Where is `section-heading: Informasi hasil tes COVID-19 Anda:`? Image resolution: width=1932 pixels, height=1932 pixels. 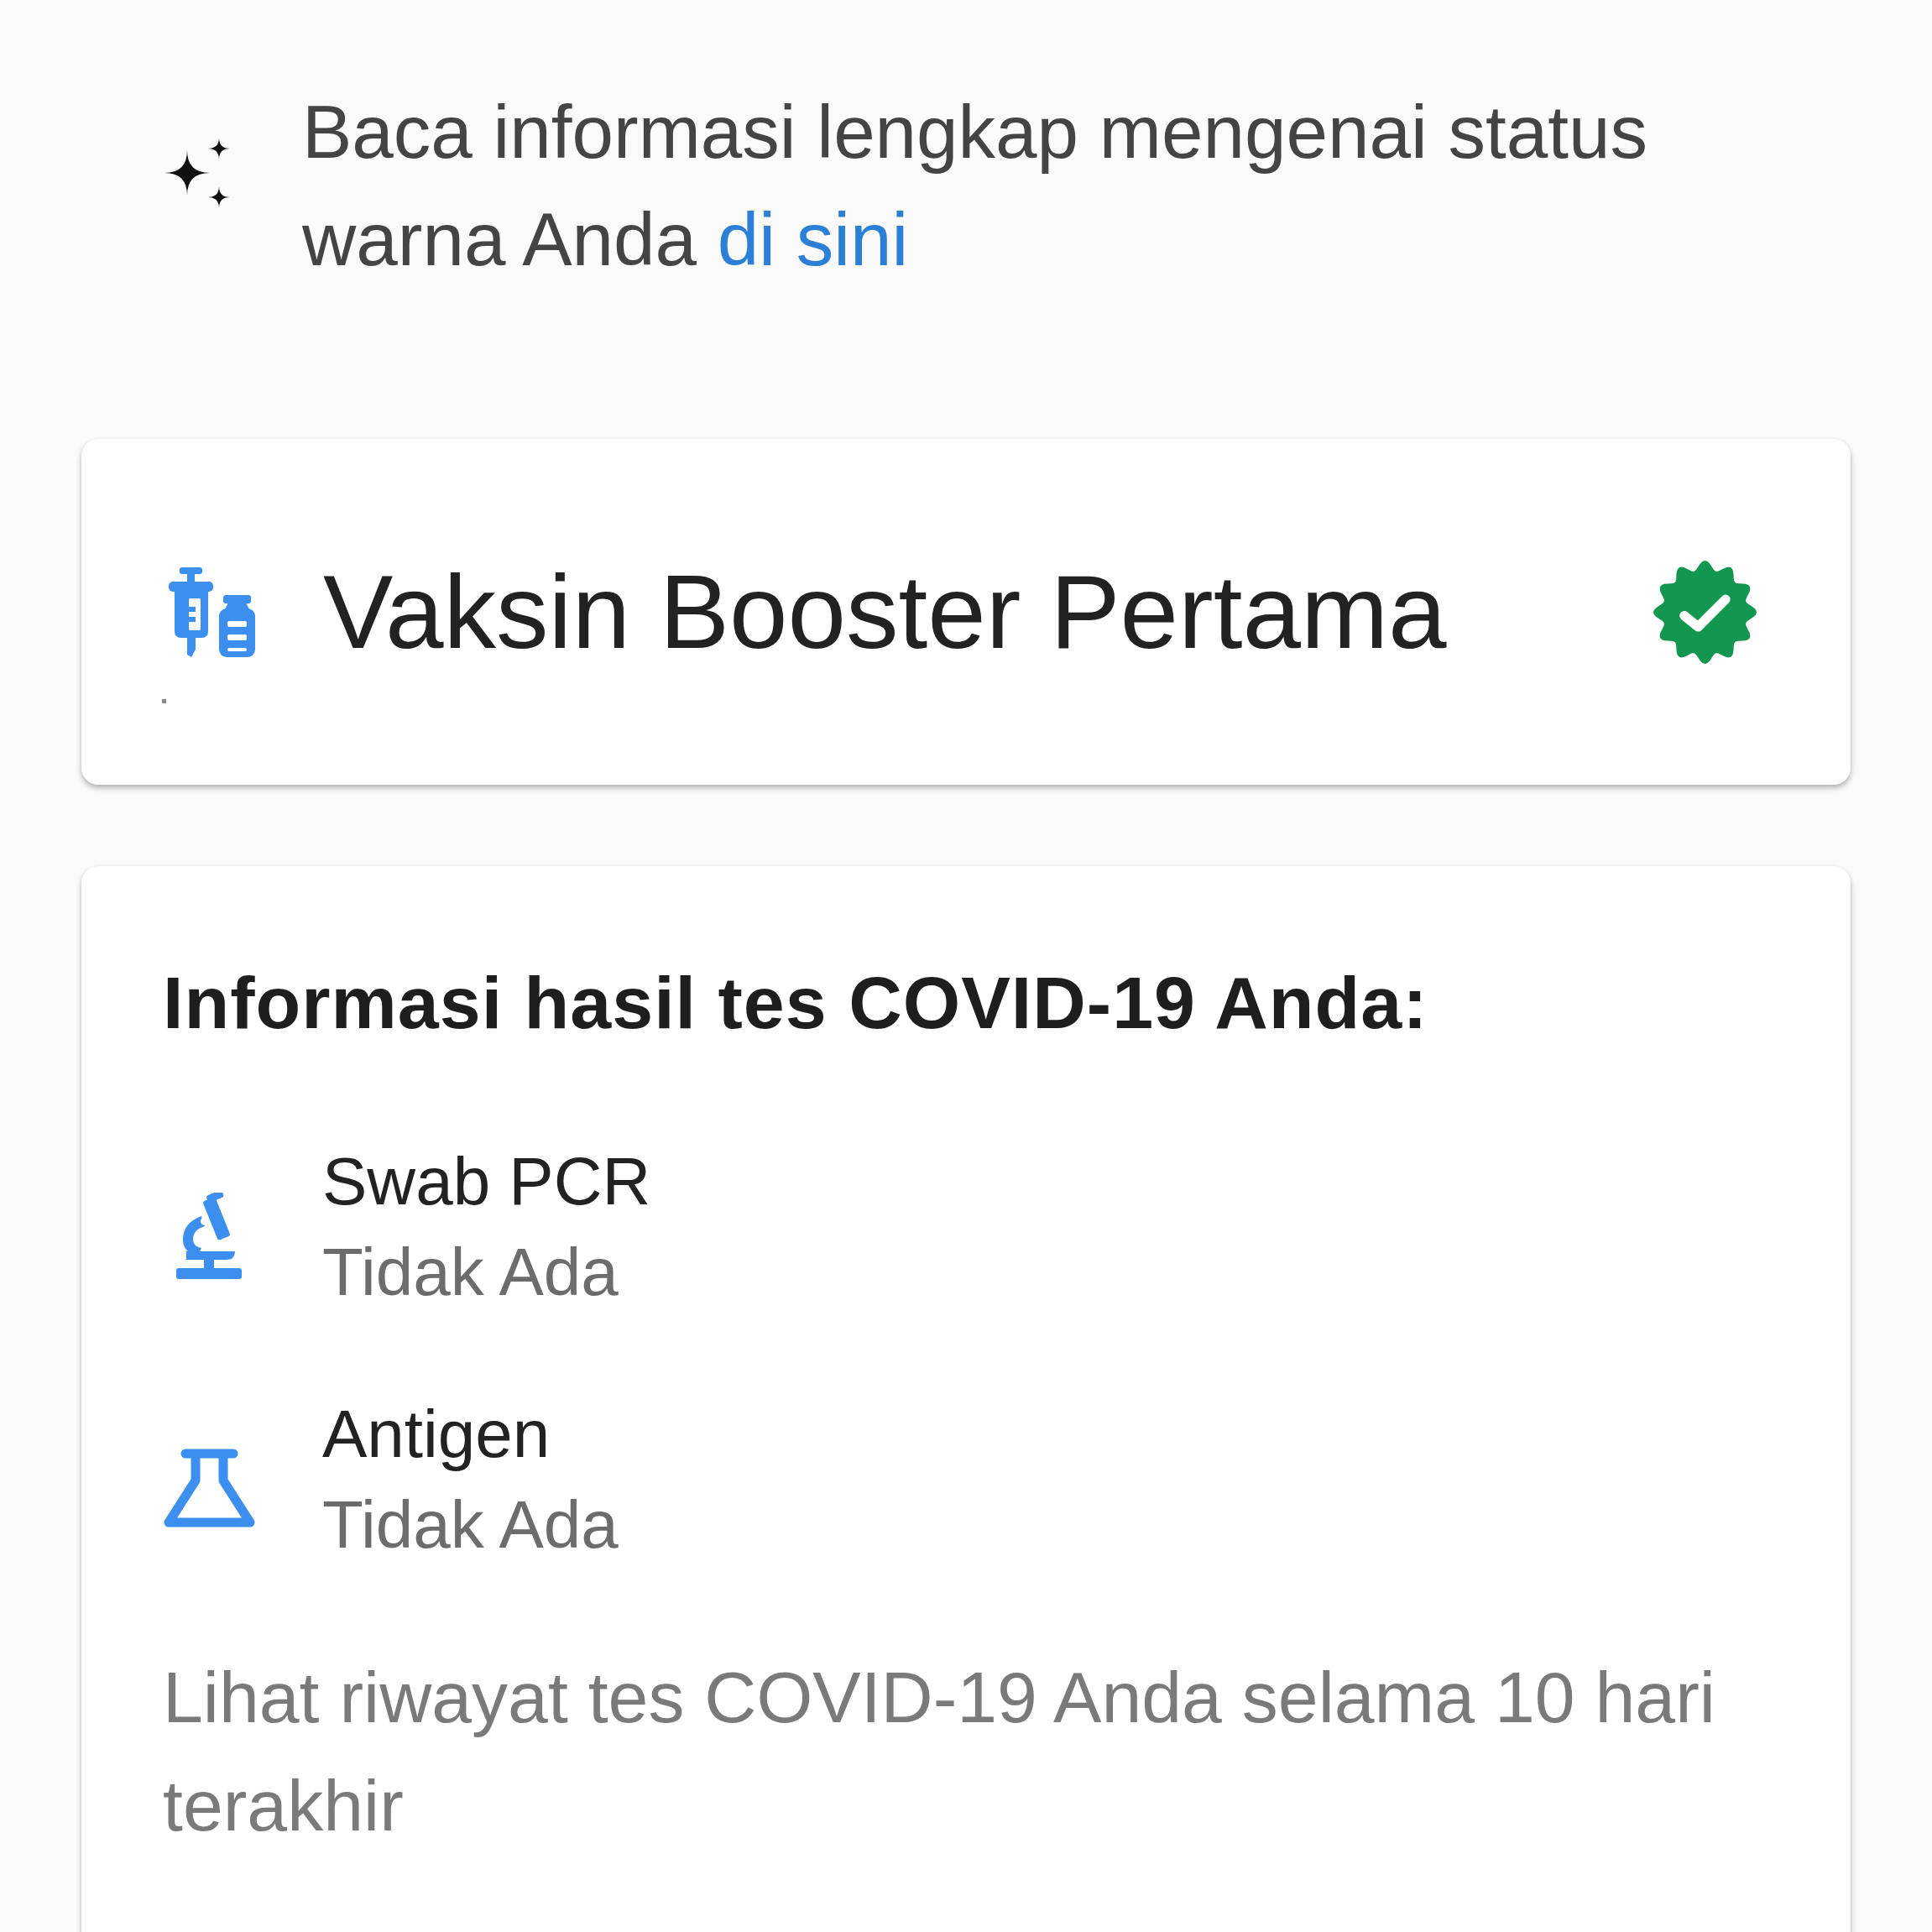
section-heading: Informasi hasil tes COVID-19 Anda: is located at coordinates (796, 1003).